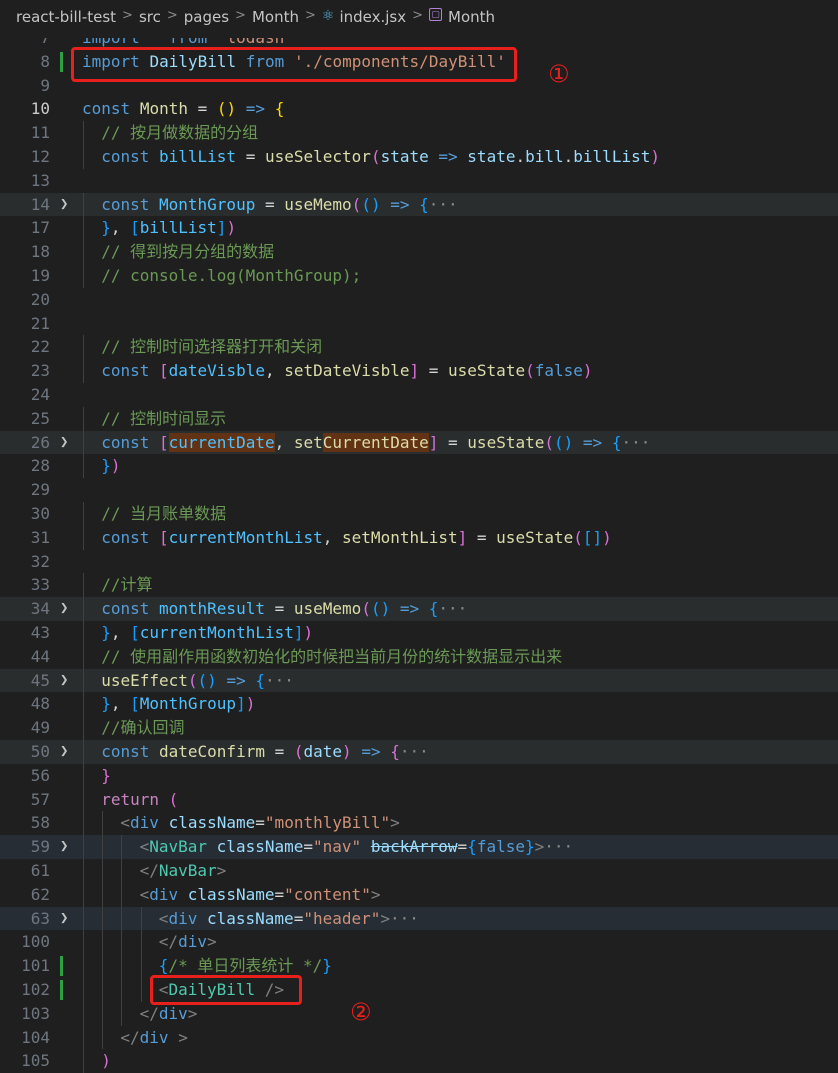 Image resolution: width=838 pixels, height=1073 pixels. What do you see at coordinates (419, 942) in the screenshot?
I see `code-line: 100 </div>` at bounding box center [419, 942].